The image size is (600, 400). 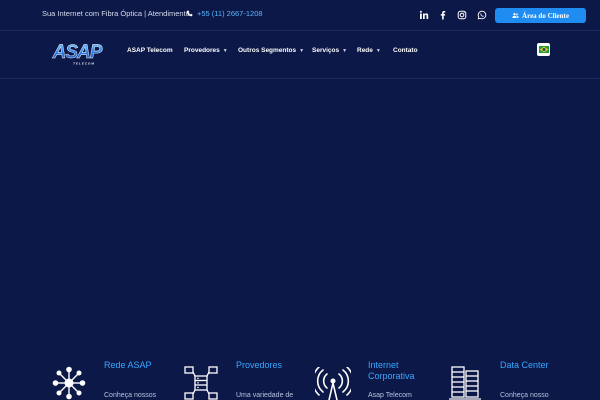 I want to click on brazil-flag-icon, so click(x=543, y=49).